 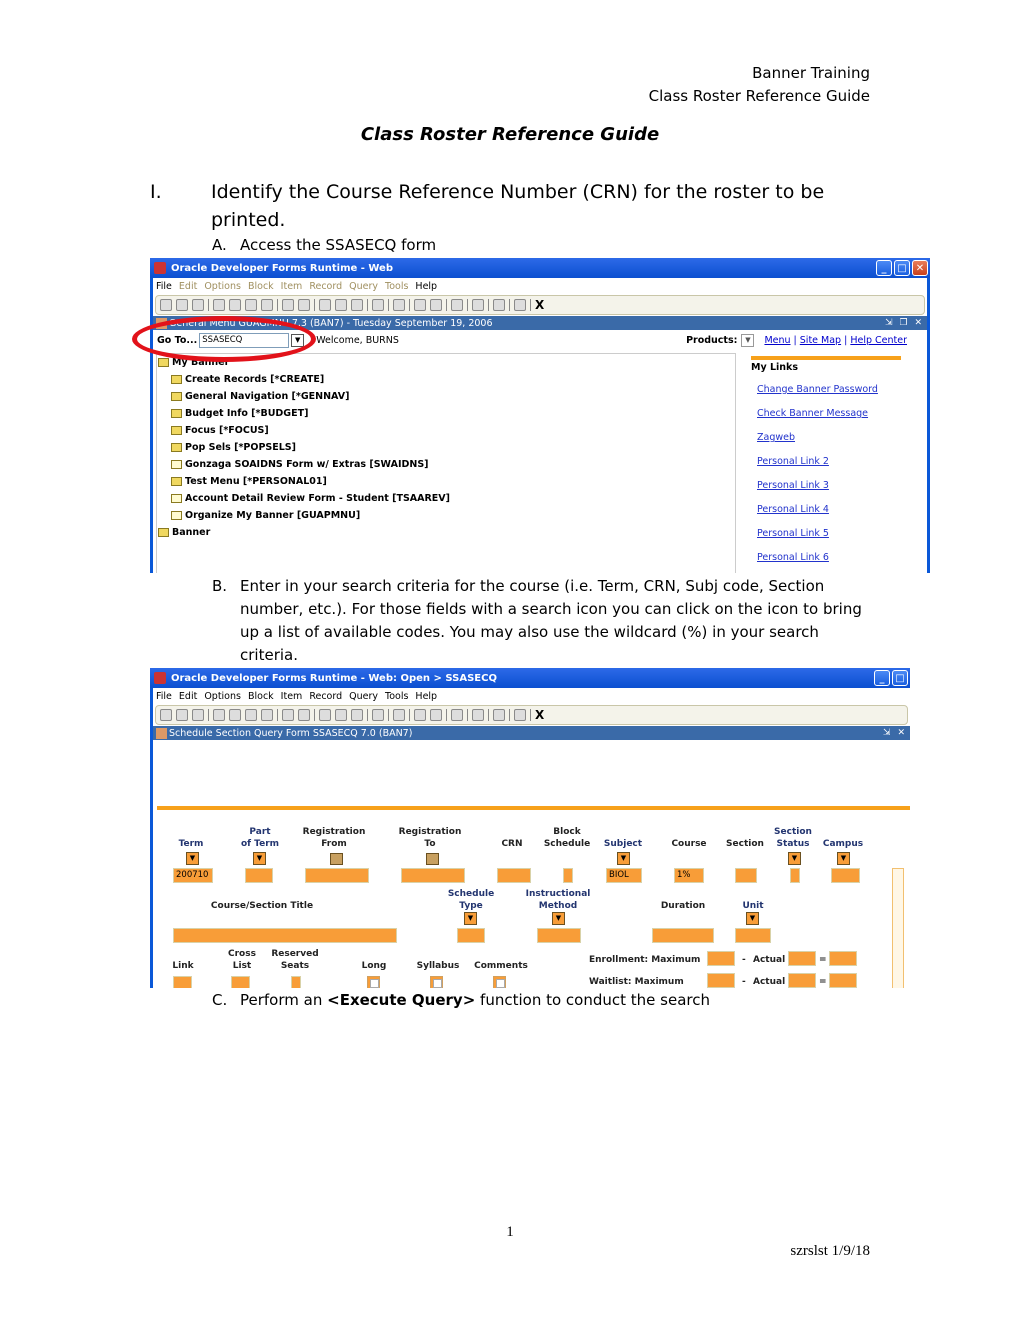 What do you see at coordinates (843, 958) in the screenshot?
I see `enrollment-remaining-input` at bounding box center [843, 958].